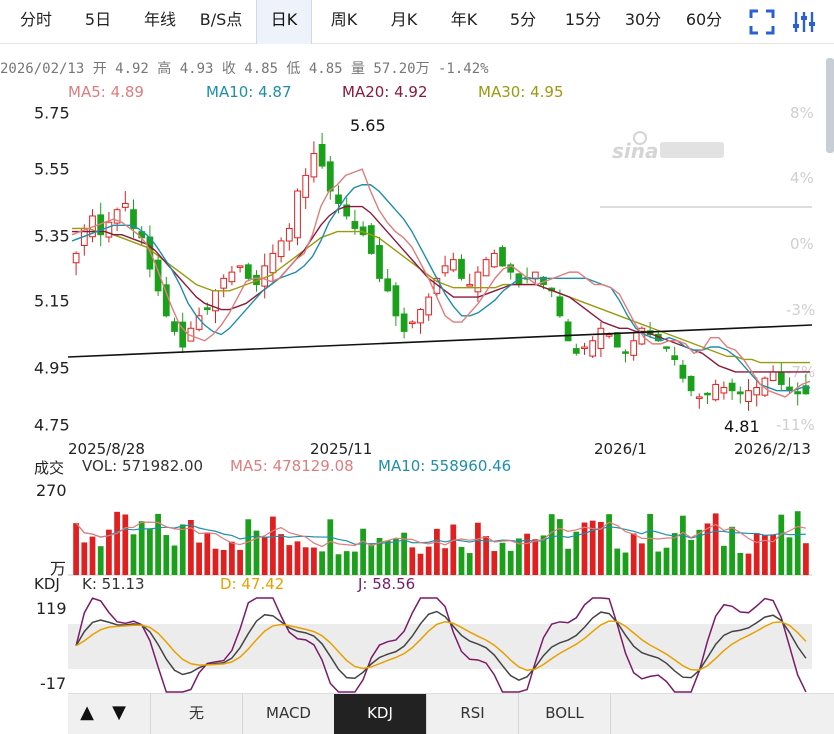  What do you see at coordinates (472, 714) in the screenshot?
I see `indicator-rsi-button: RSI` at bounding box center [472, 714].